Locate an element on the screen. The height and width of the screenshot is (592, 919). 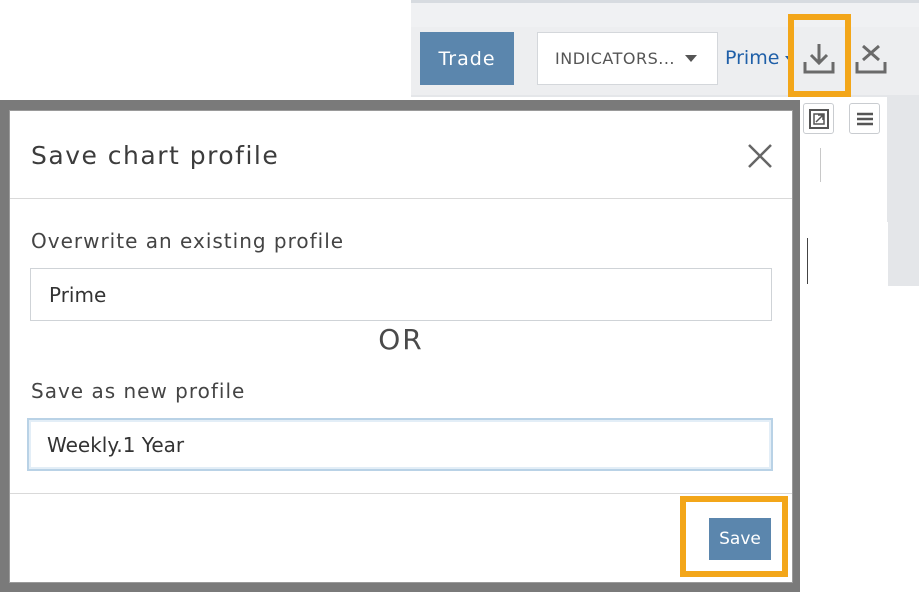
profile-label: Prime is located at coordinates (752, 58).